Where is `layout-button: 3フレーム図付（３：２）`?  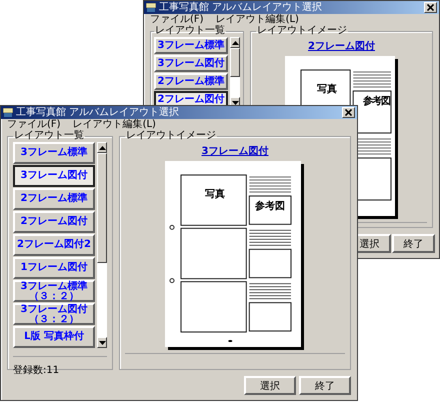
layout-button: 3フレーム図付（３：２） is located at coordinates (54, 314).